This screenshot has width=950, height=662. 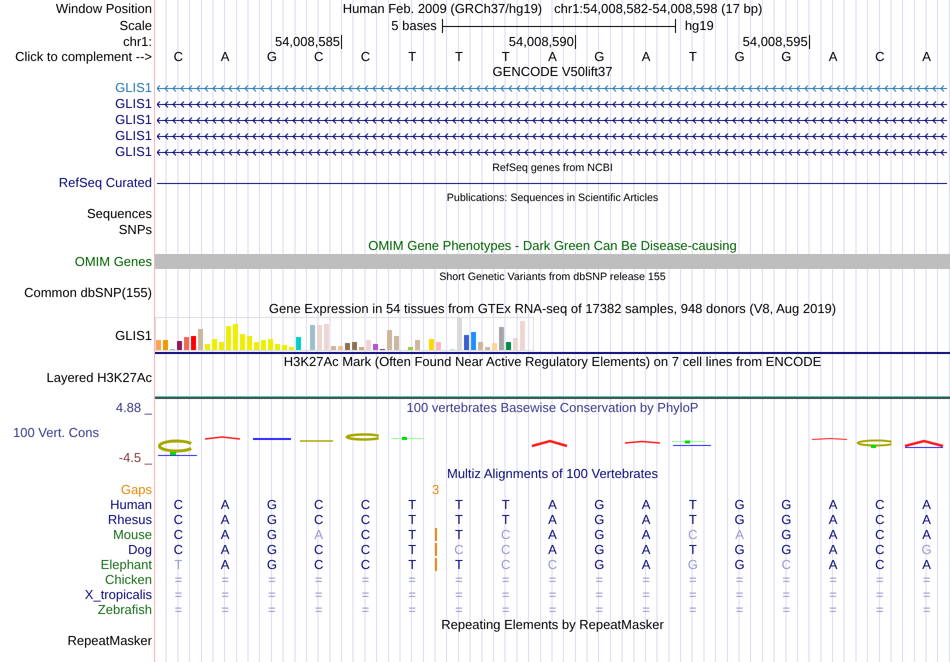 I want to click on track-label: 100 Vert. Cons, so click(x=56, y=433).